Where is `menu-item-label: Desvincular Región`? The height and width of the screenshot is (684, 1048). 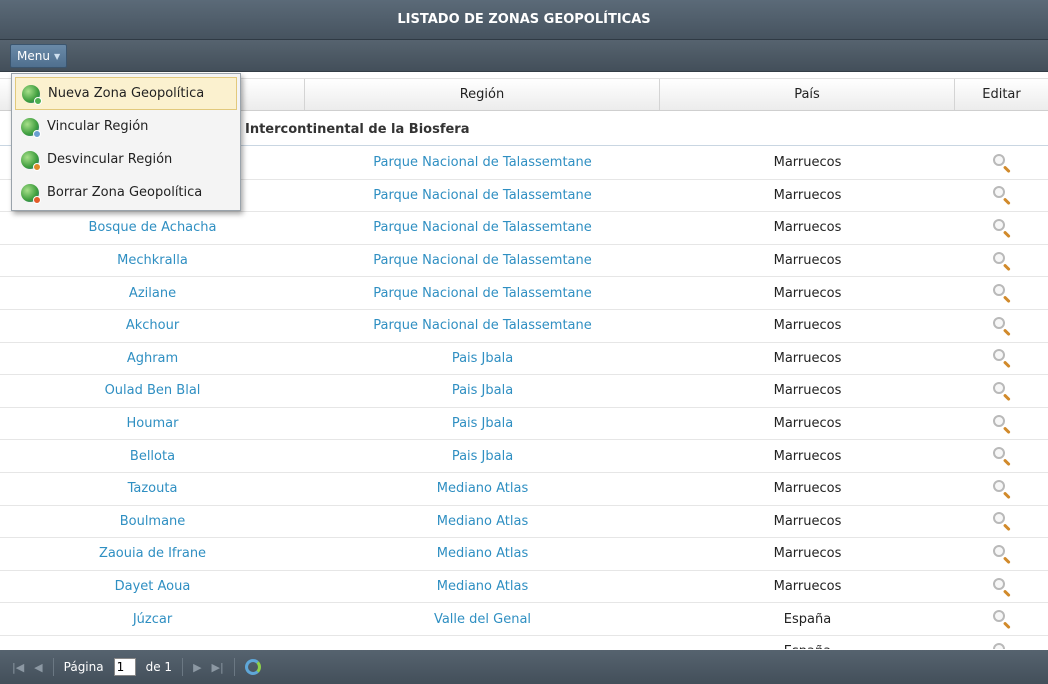 menu-item-label: Desvincular Región is located at coordinates (110, 159).